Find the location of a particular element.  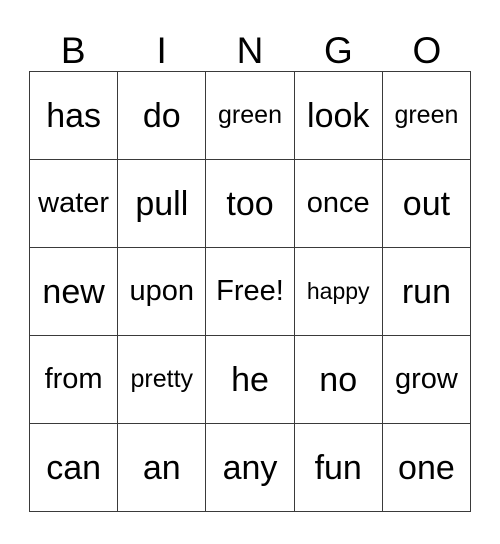

bingo-cell-label: grow is located at coordinates (426, 379).